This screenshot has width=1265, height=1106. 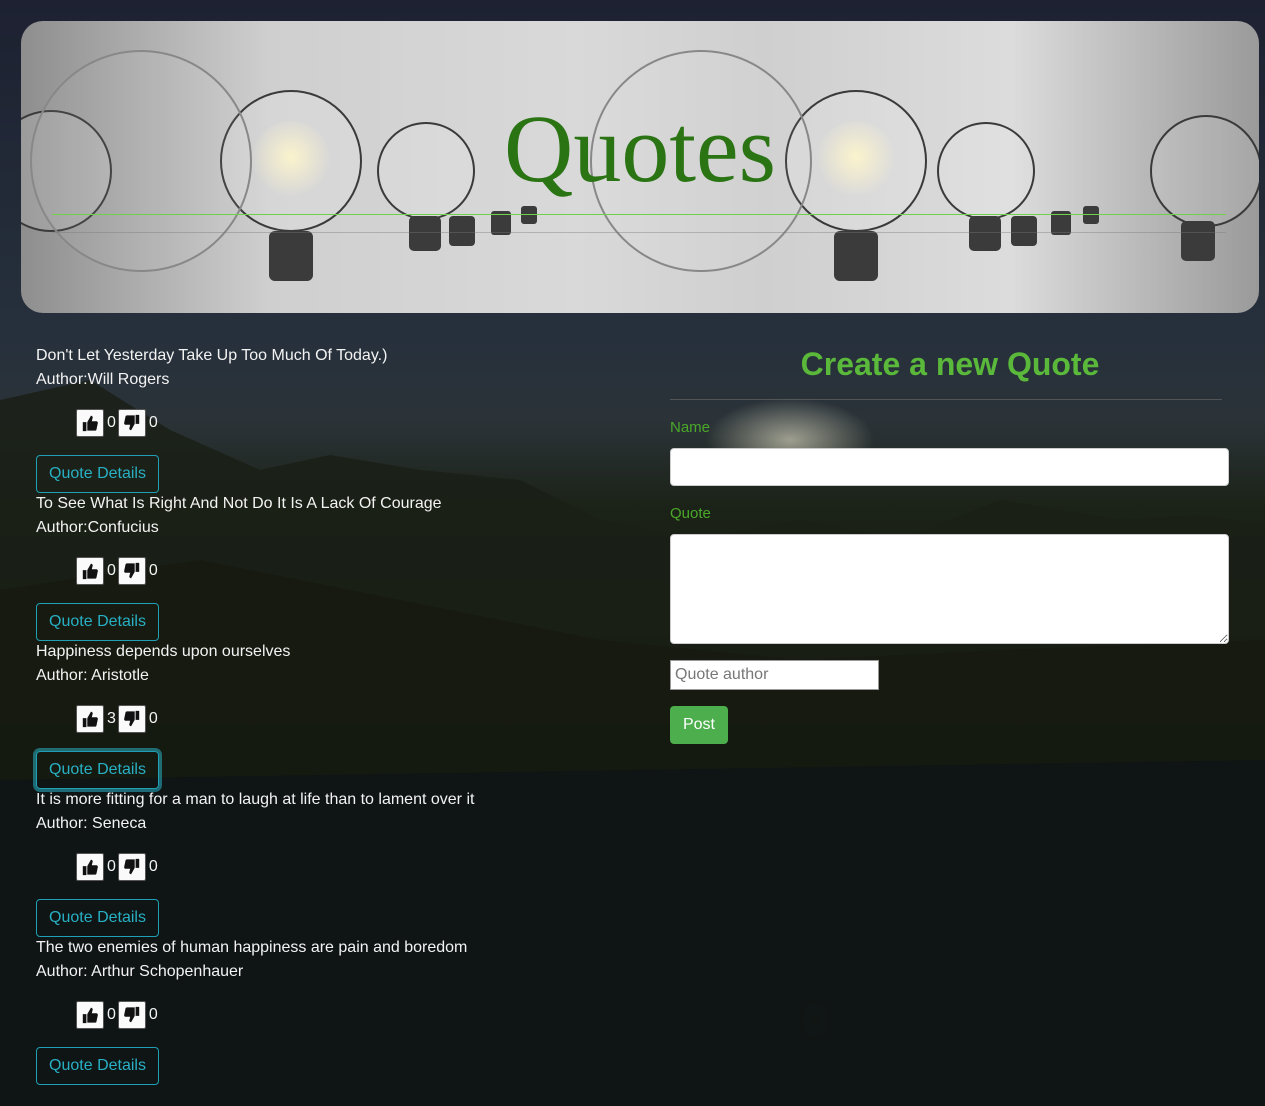 What do you see at coordinates (163, 651) in the screenshot?
I see `quote-text: Happiness depends upon ourselves` at bounding box center [163, 651].